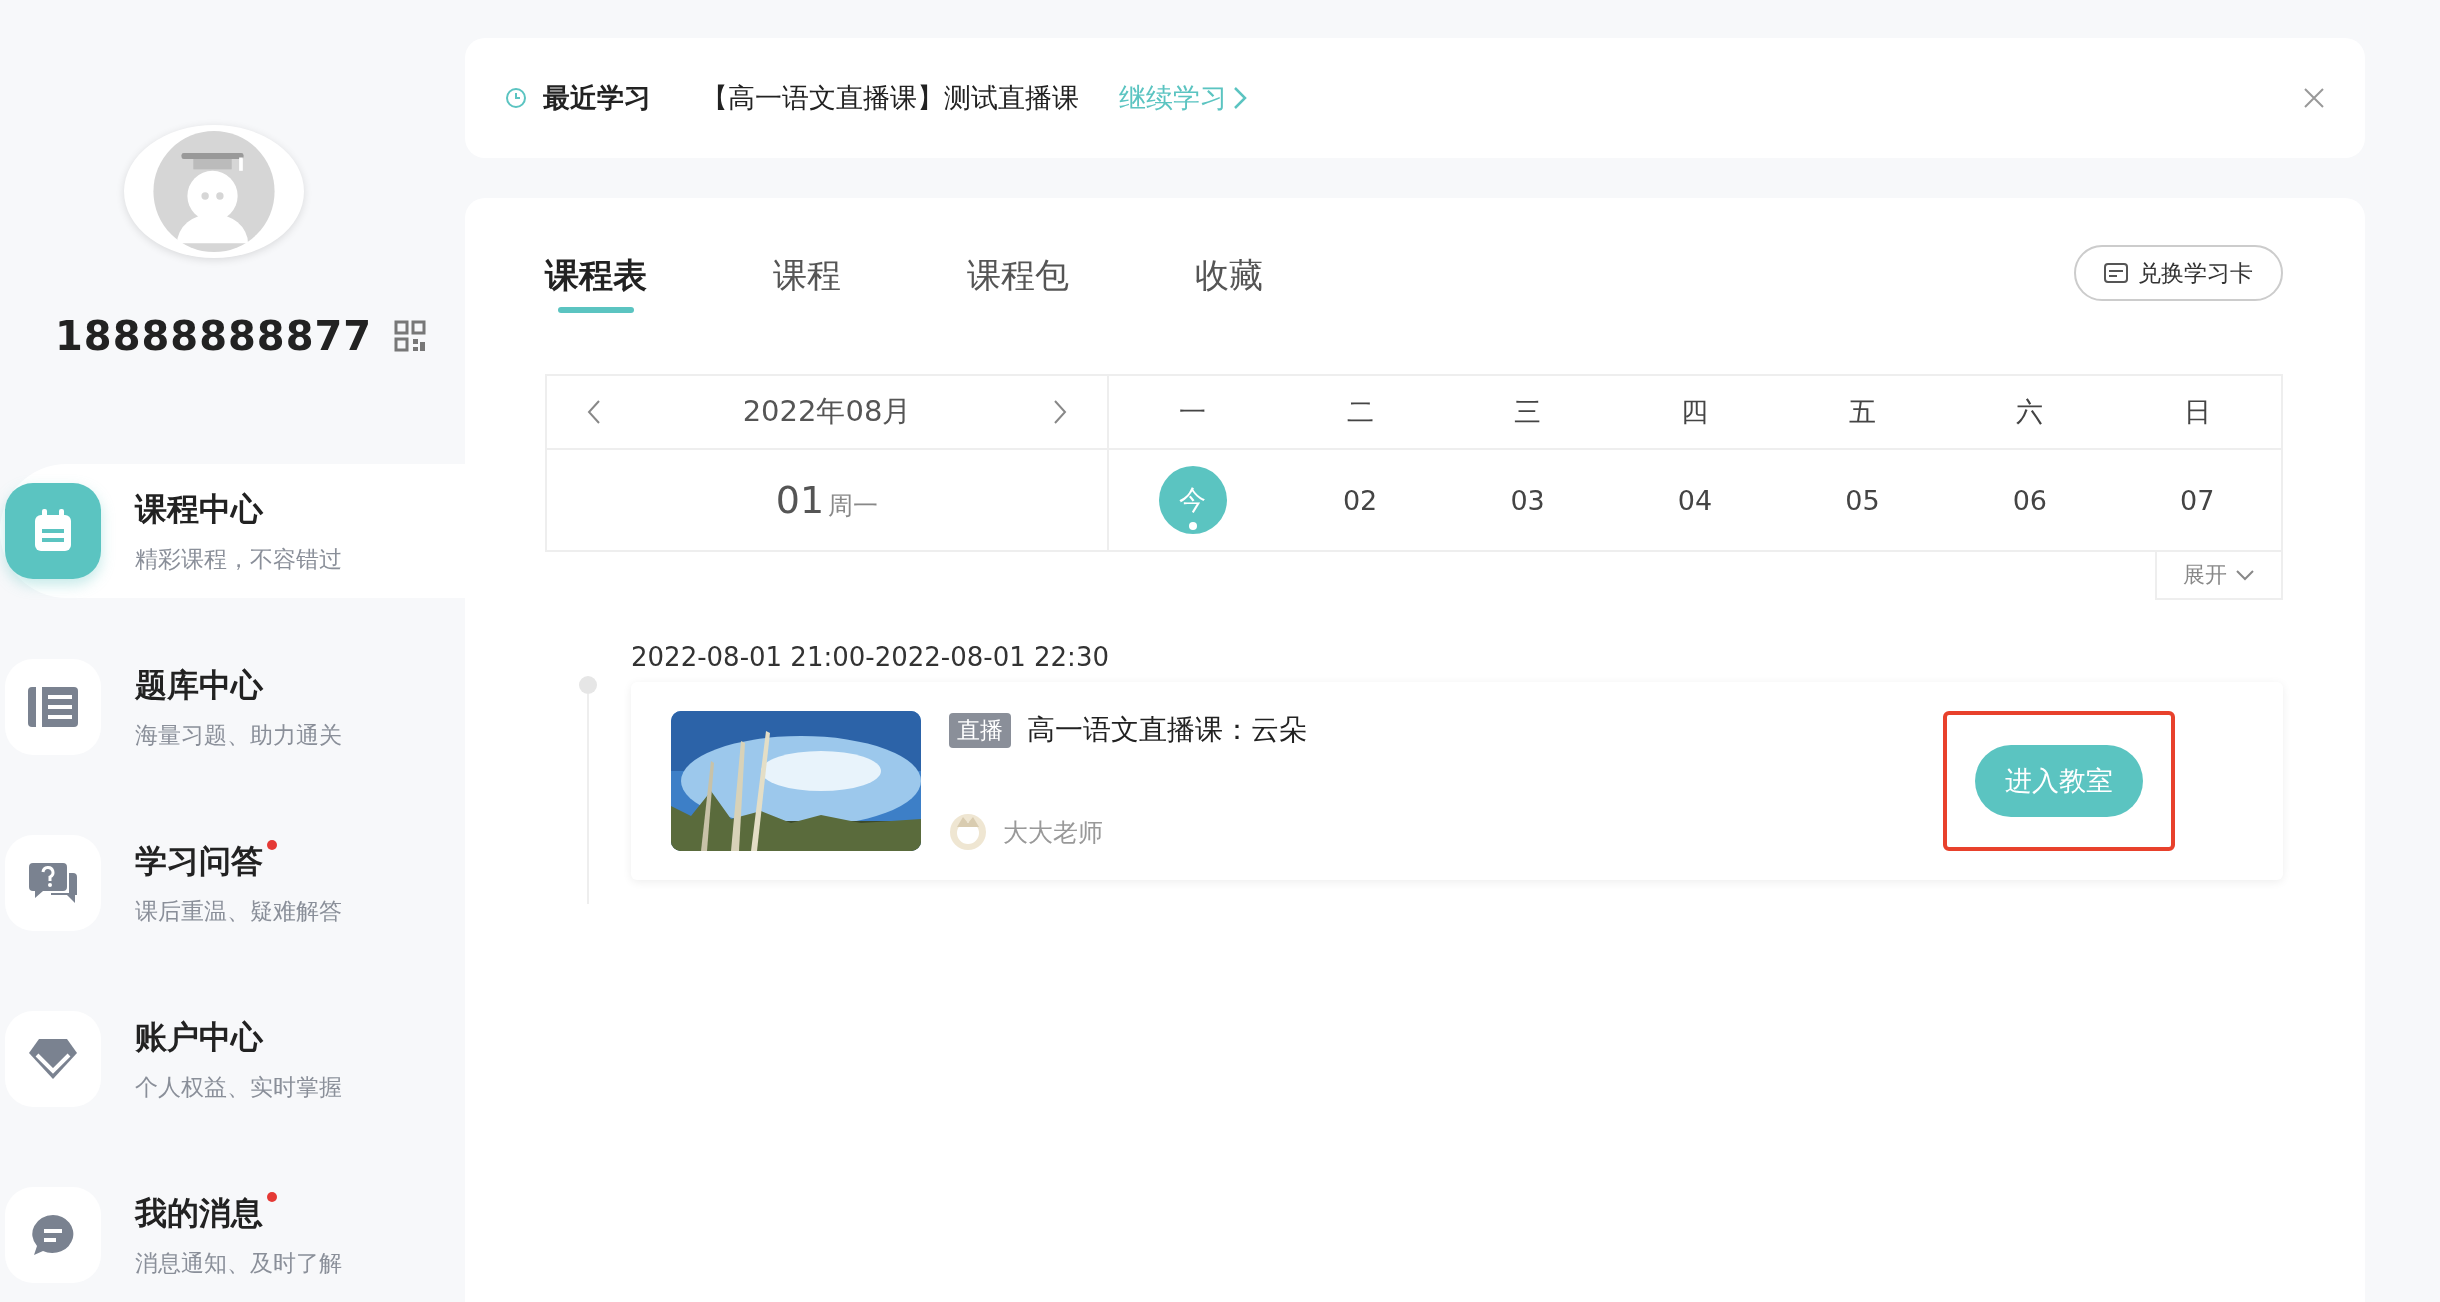  What do you see at coordinates (1862, 412) in the screenshot?
I see `weekday-label: 五` at bounding box center [1862, 412].